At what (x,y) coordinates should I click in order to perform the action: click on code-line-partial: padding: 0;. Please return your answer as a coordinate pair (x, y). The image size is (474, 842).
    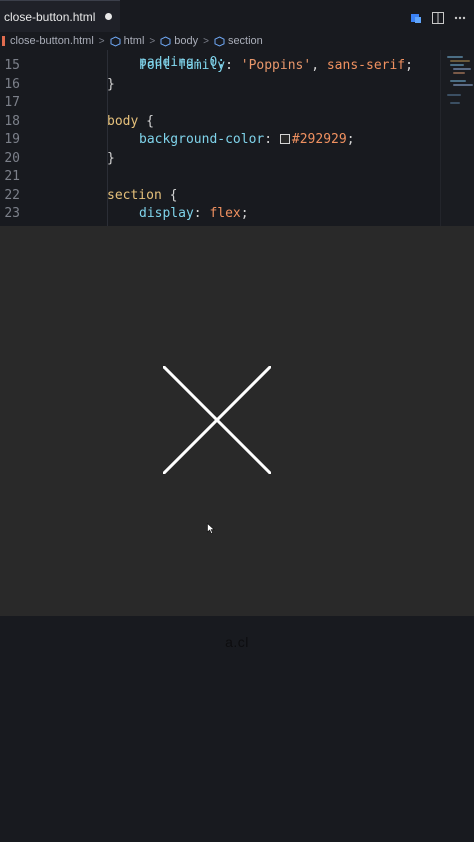
    Looking at the image, I should click on (220, 60).